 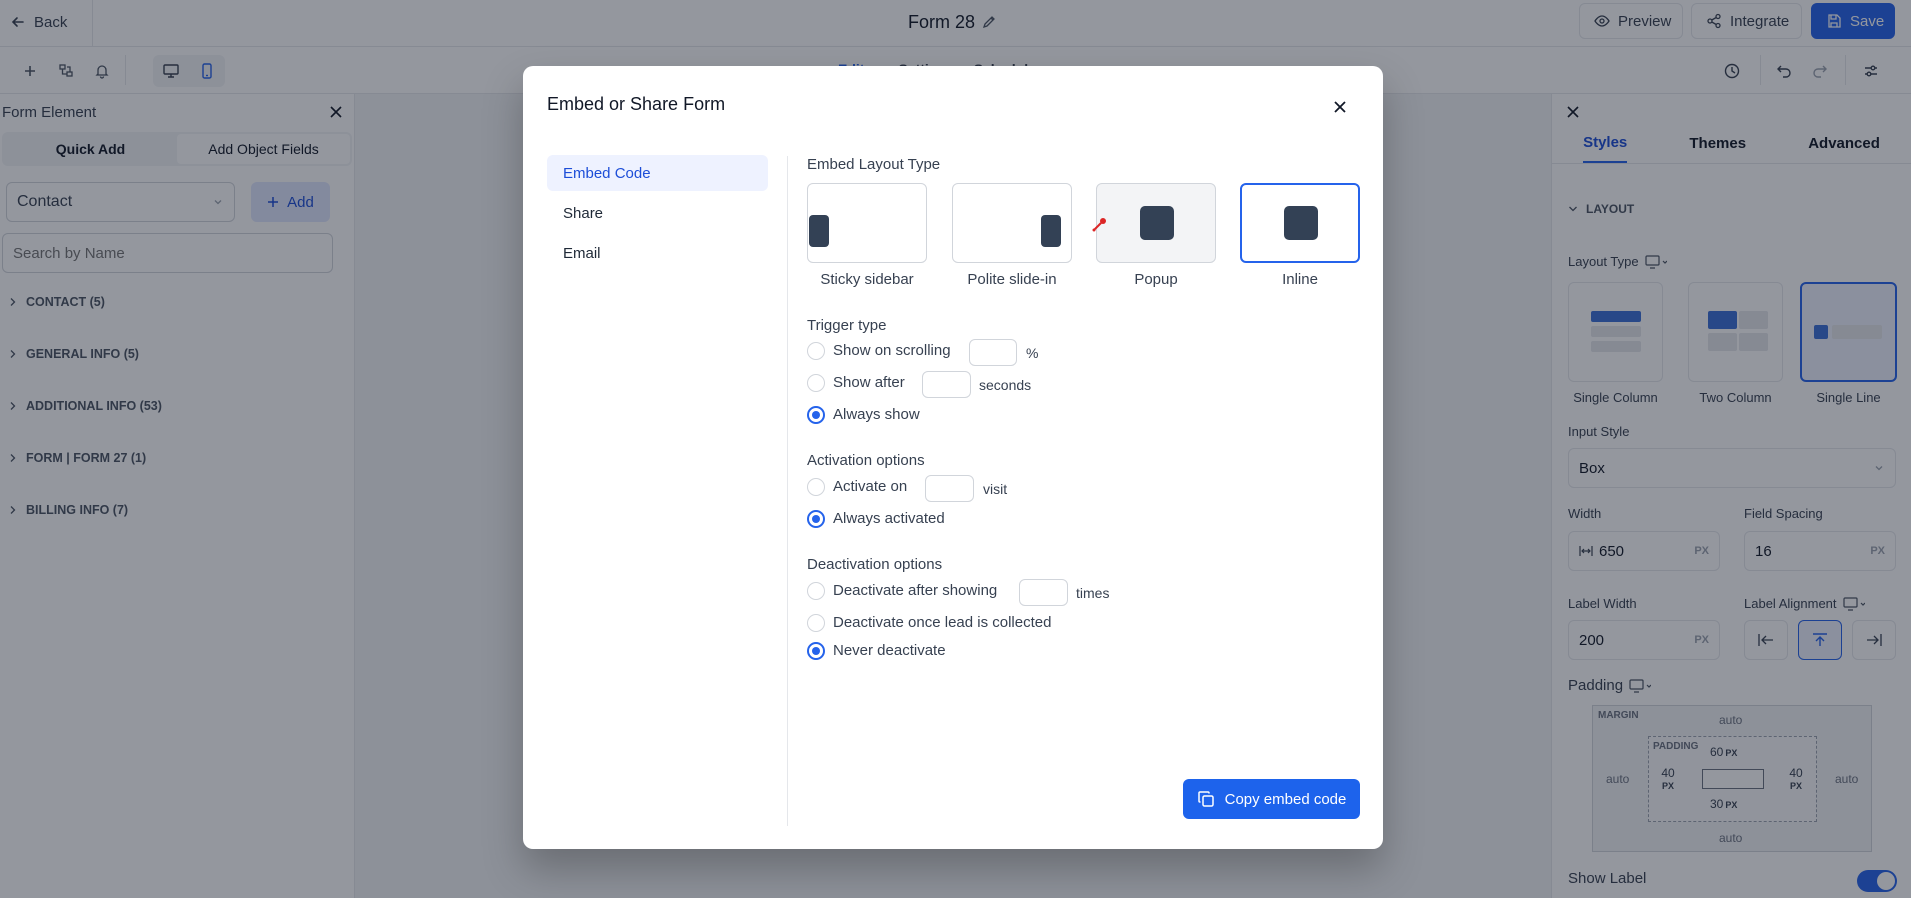 What do you see at coordinates (816, 487) in the screenshot?
I see `radio-activate-on` at bounding box center [816, 487].